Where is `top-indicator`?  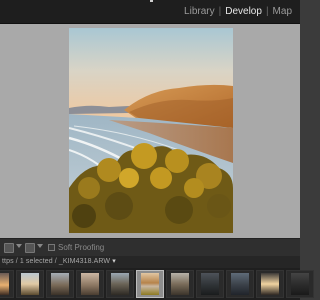
top-indicator is located at coordinates (151, 1).